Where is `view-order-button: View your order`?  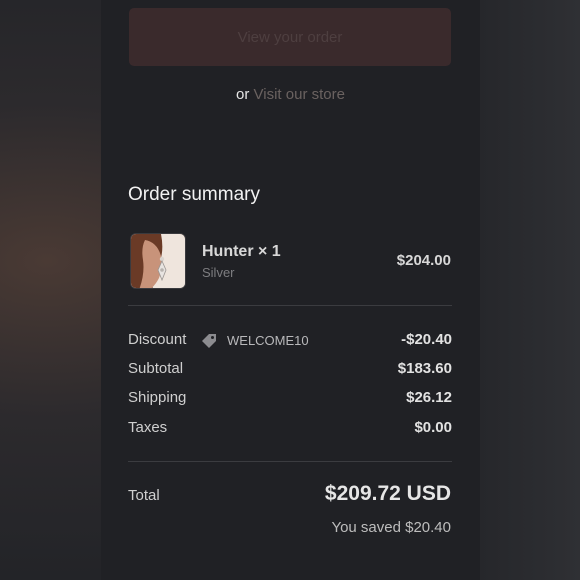
view-order-button: View your order is located at coordinates (290, 37).